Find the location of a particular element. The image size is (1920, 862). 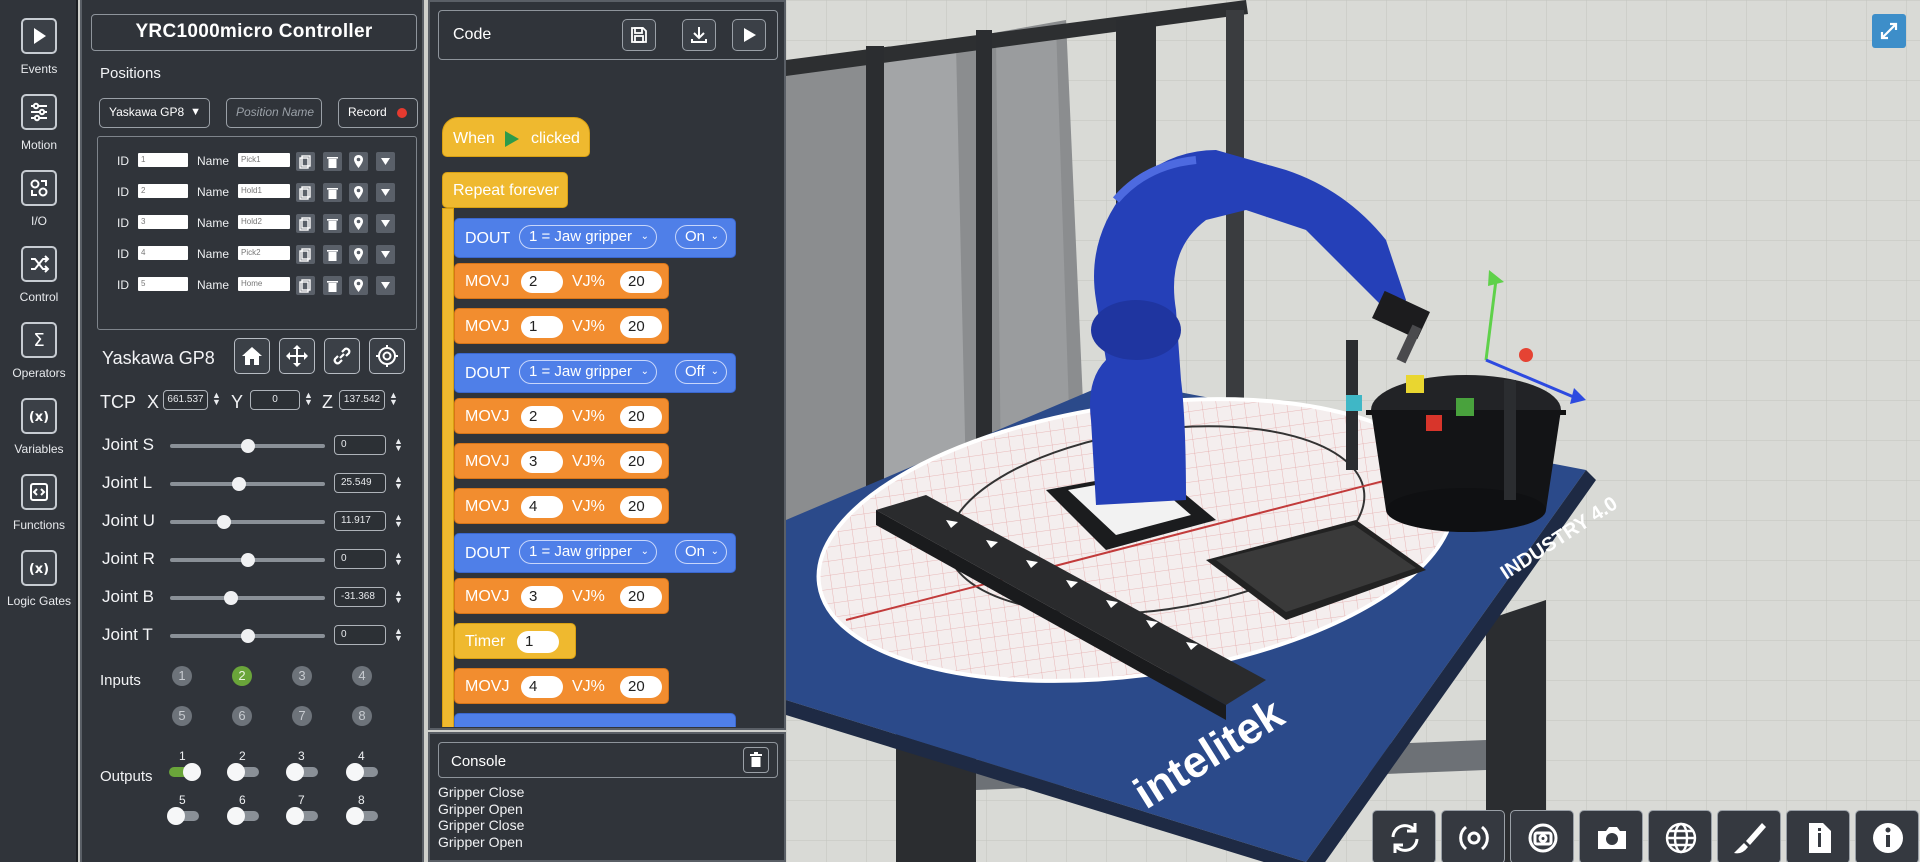

movj-block: MOVJ 1 VJ% 20 is located at coordinates (561, 326).